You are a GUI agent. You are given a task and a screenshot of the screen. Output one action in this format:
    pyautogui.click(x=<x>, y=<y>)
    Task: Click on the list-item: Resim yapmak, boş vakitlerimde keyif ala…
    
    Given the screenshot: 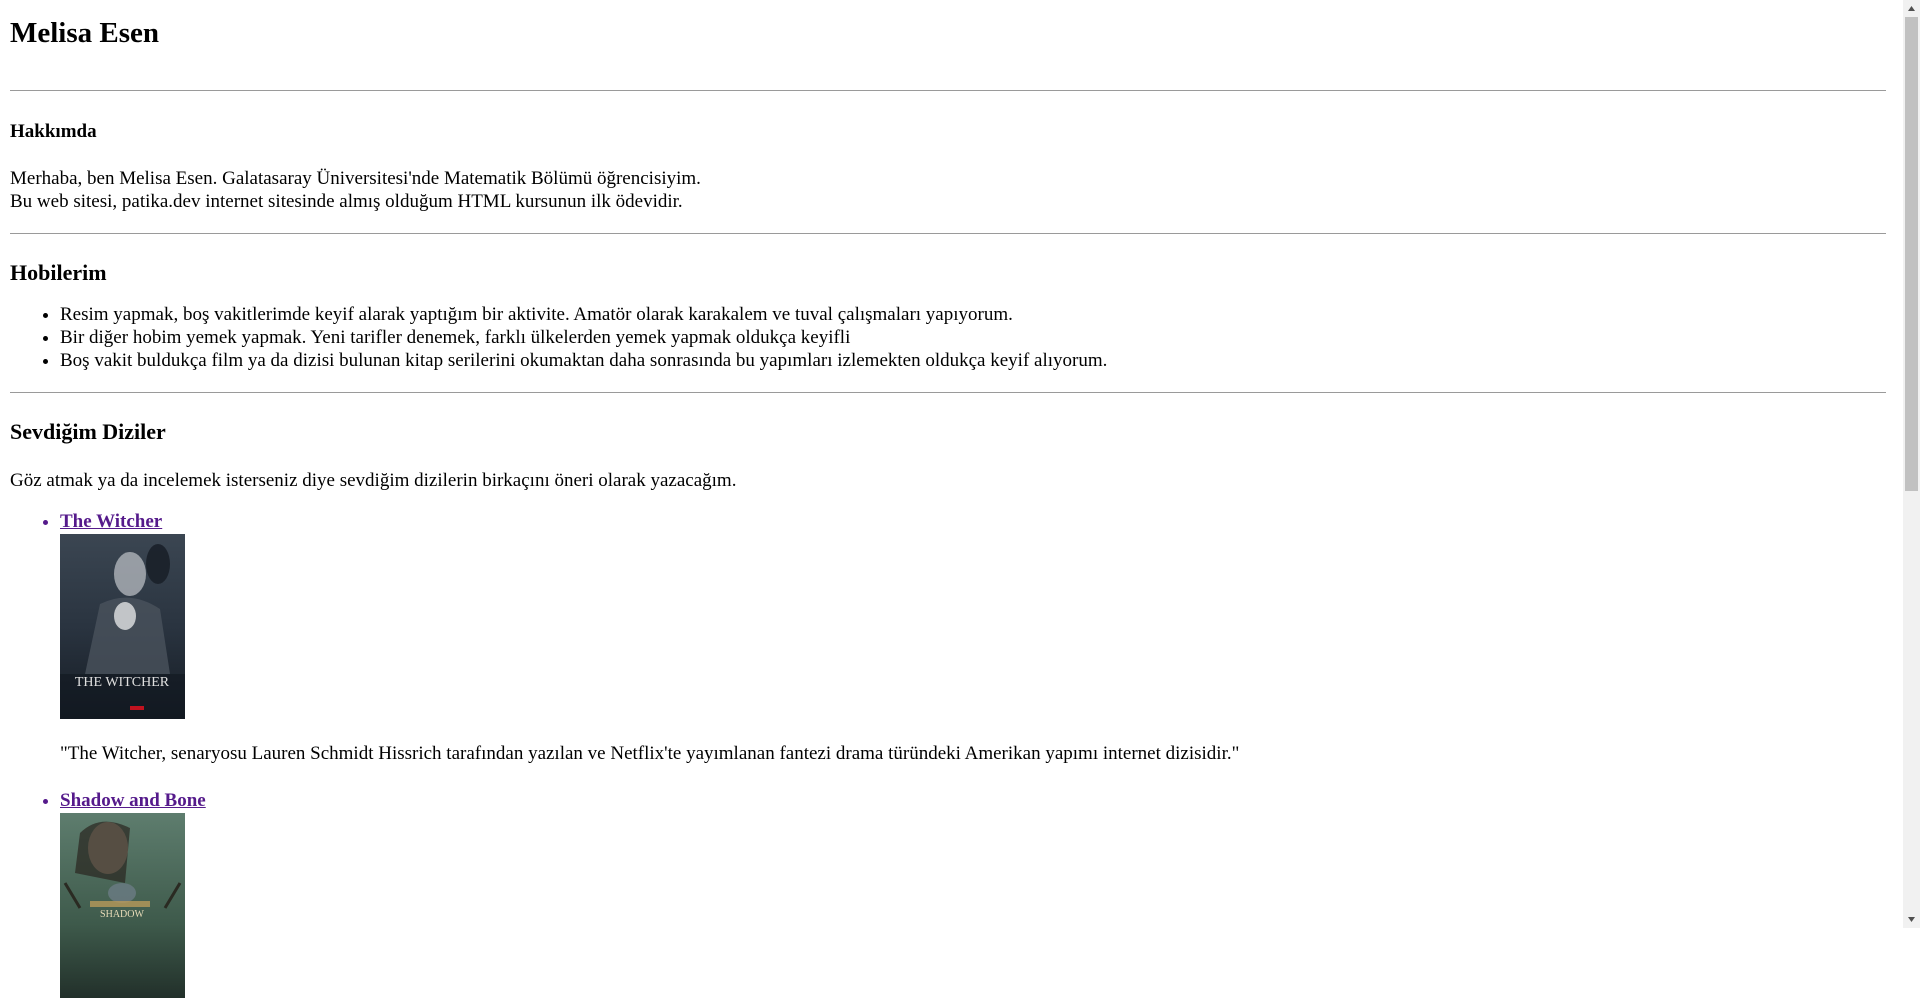 What is the action you would take?
    pyautogui.click(x=973, y=314)
    